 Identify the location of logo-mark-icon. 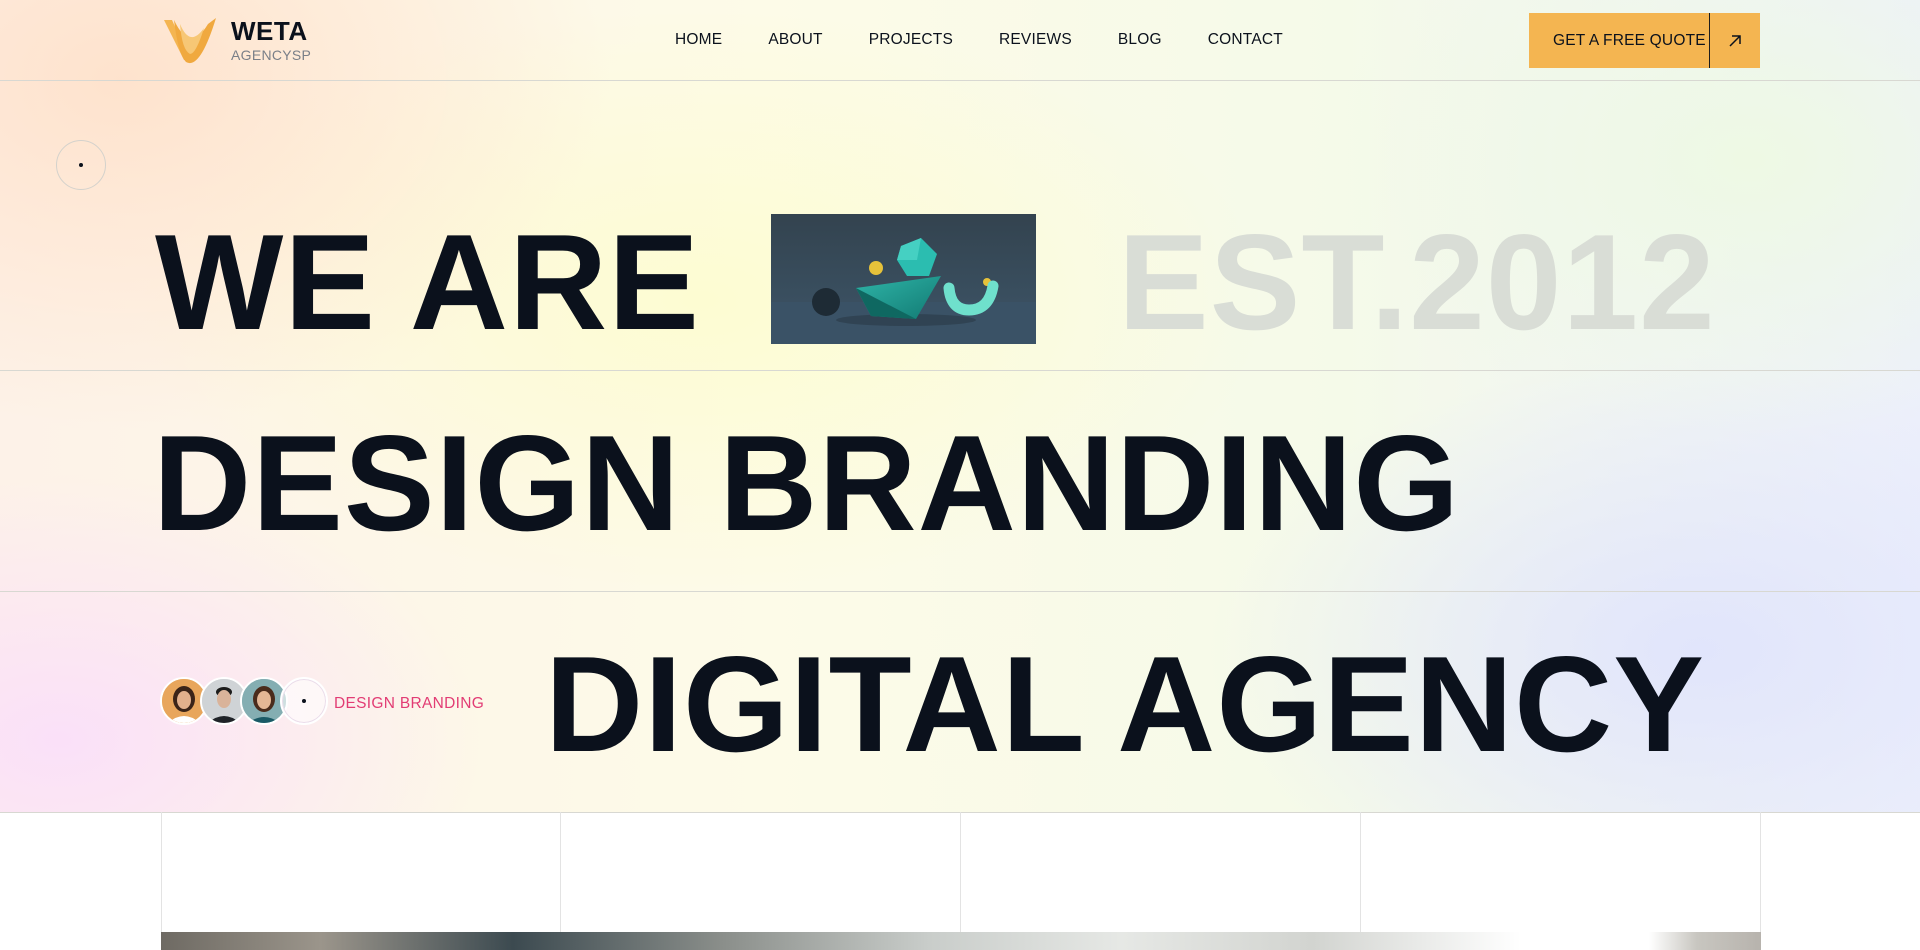
(190, 41).